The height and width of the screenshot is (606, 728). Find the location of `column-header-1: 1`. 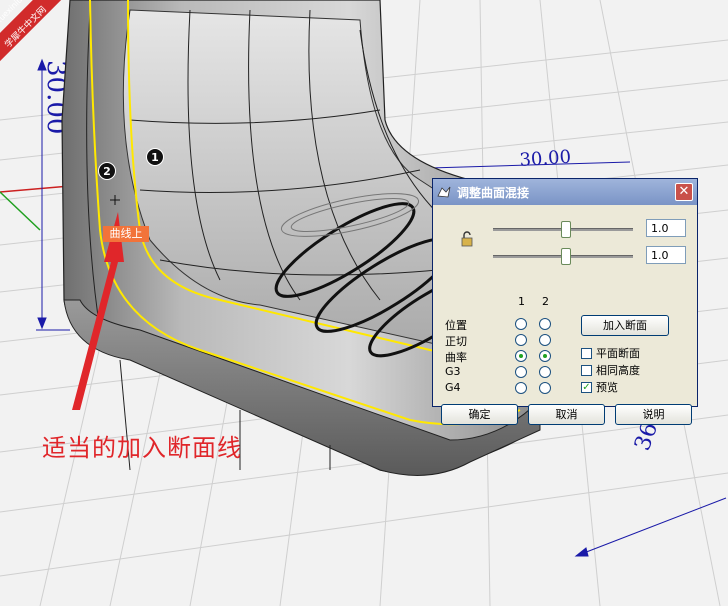

column-header-1: 1 is located at coordinates (521, 301).